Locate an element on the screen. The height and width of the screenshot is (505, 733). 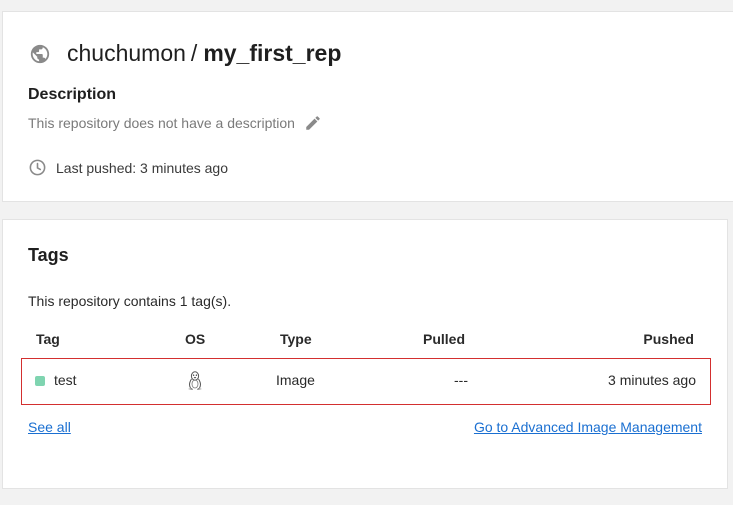
tags-count-text: This repository contains 1 tag(s). is located at coordinates (130, 301).